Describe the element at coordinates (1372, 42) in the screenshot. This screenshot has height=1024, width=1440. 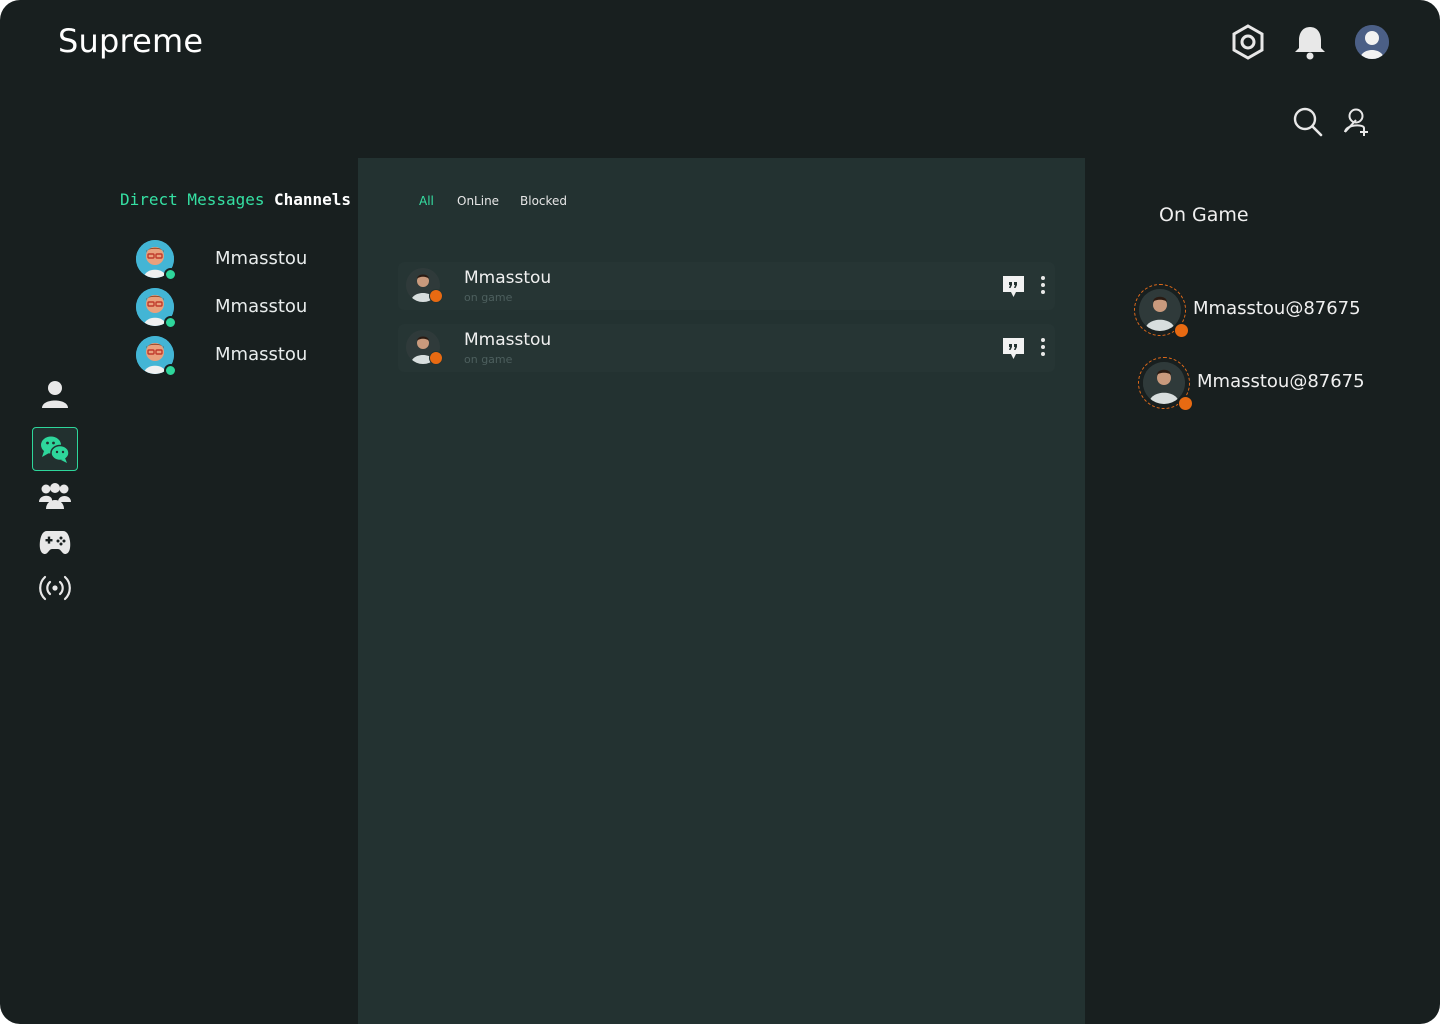
I see `profile-avatar` at that location.